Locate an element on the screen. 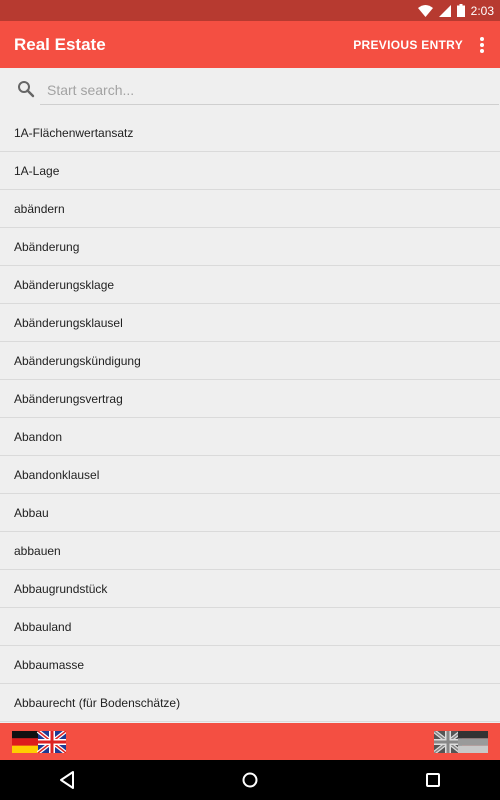 The image size is (500, 800). list-item: Abänderung is located at coordinates (250, 247).